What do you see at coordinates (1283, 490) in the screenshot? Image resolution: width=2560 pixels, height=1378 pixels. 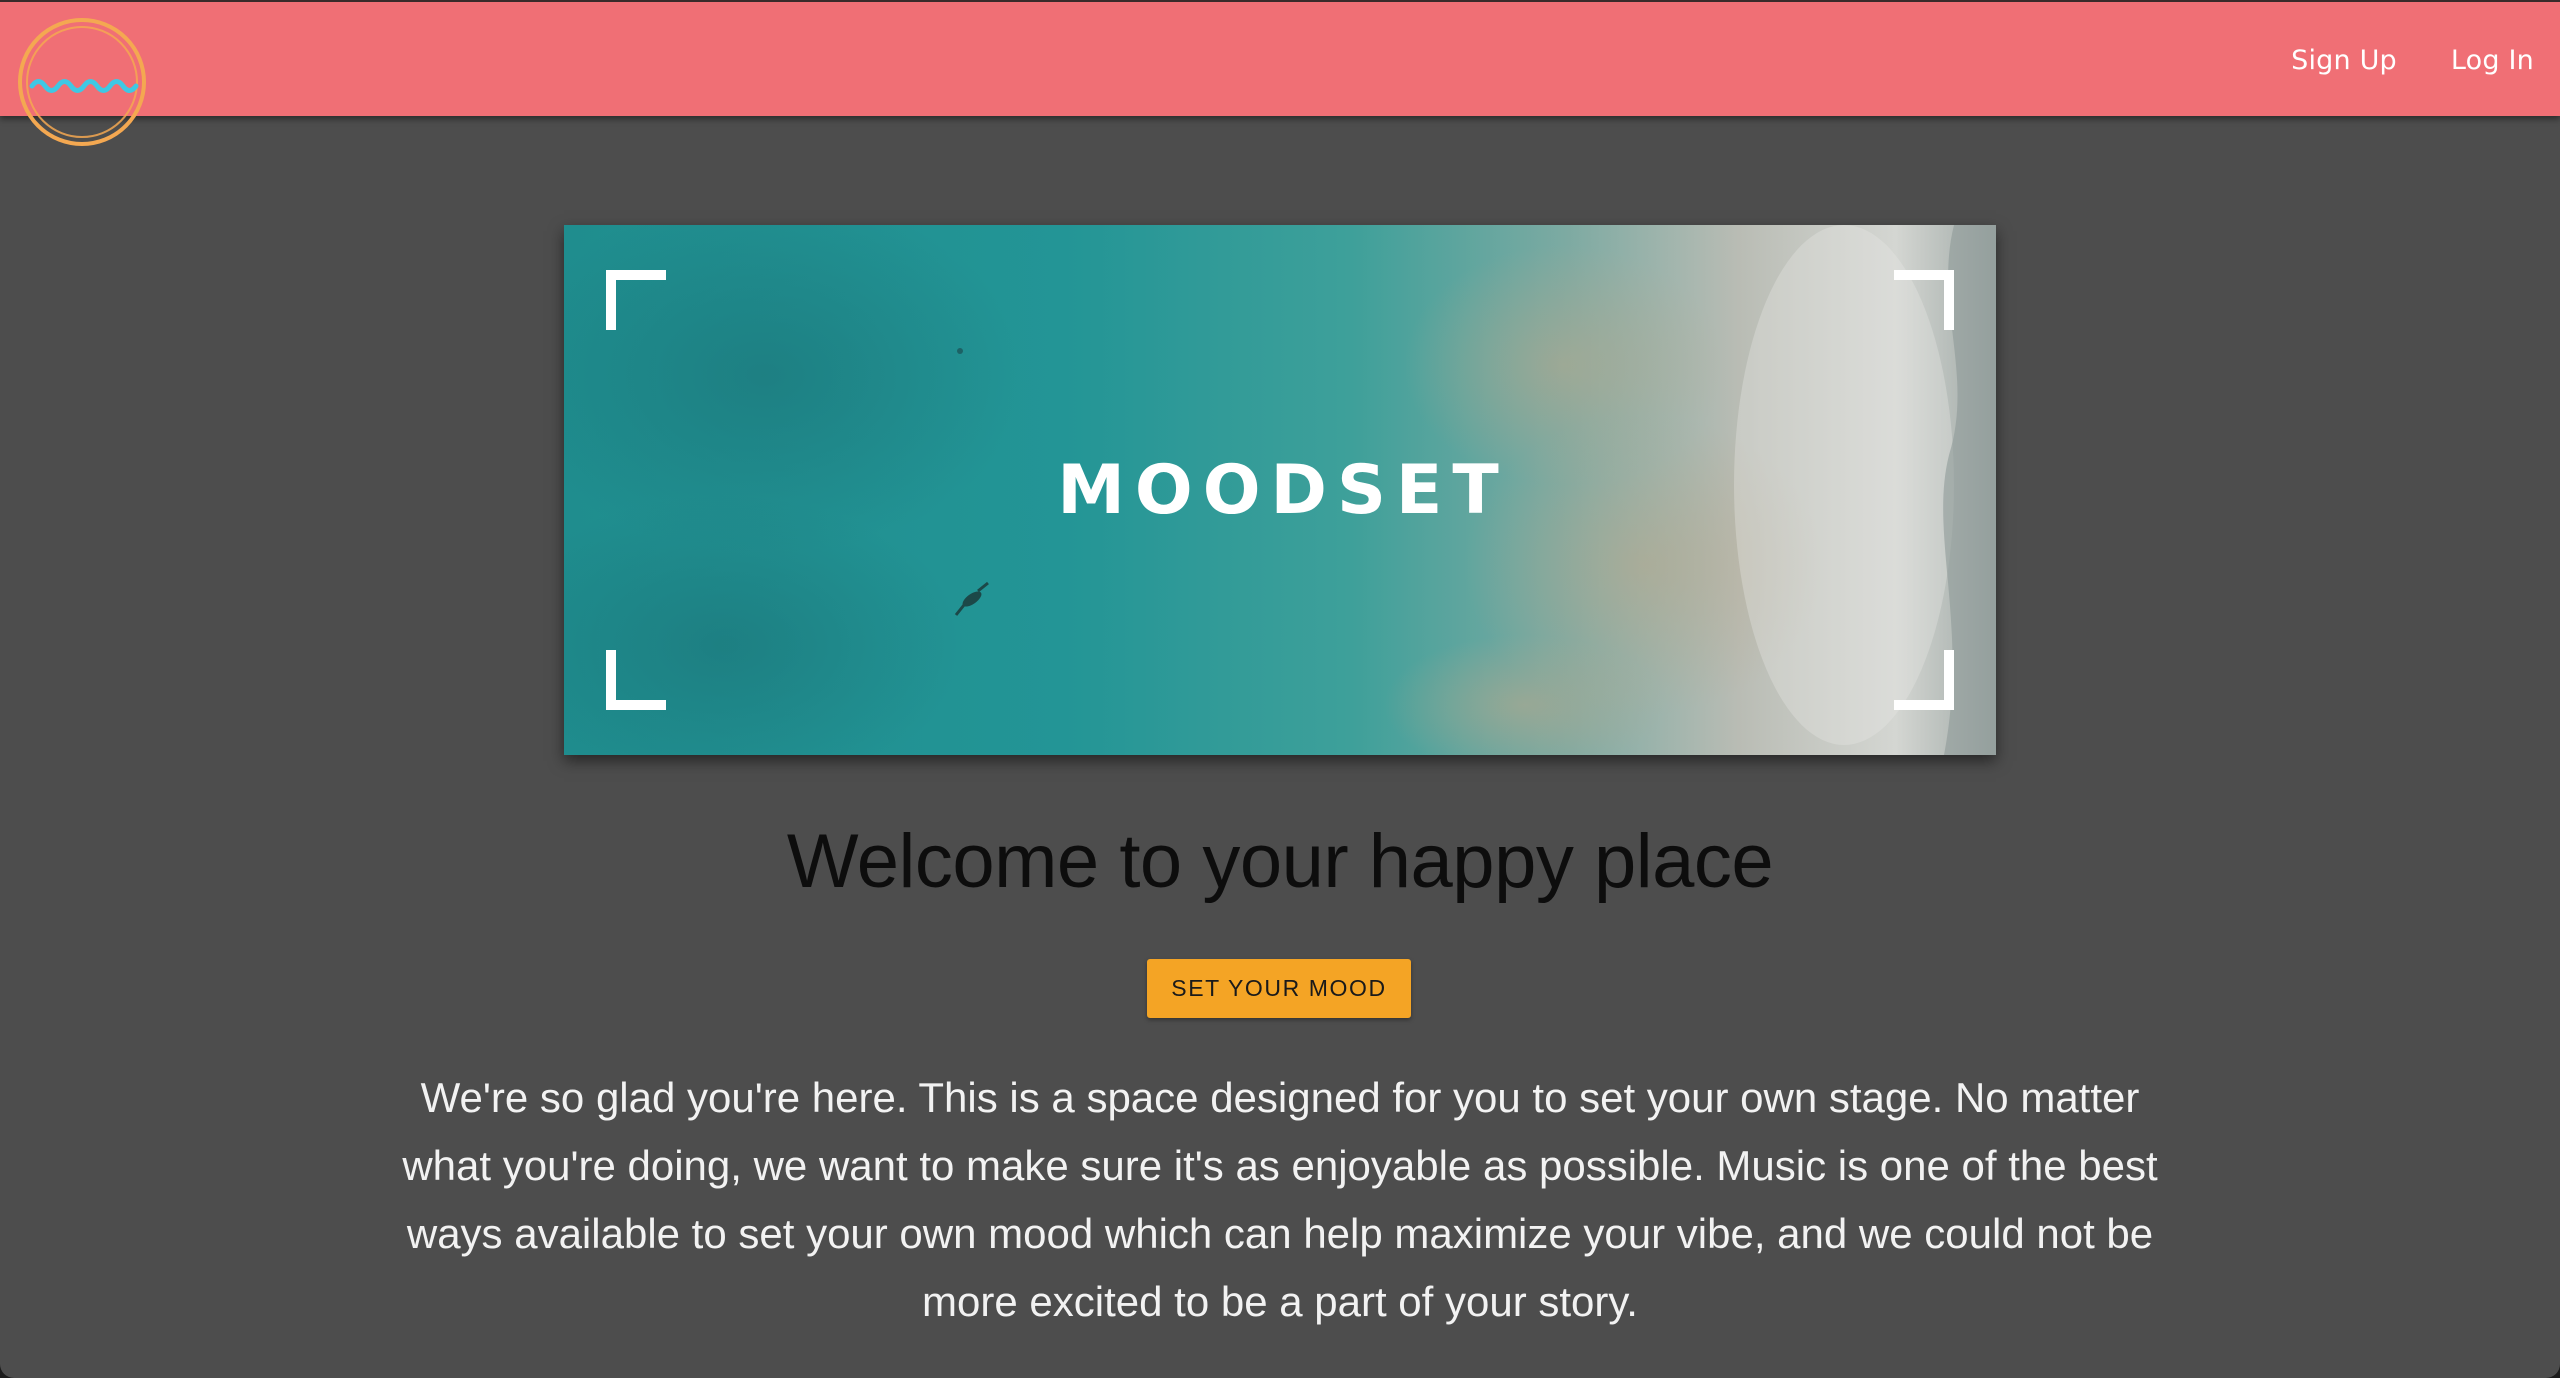 I see `banner-title: MOODSET` at bounding box center [1283, 490].